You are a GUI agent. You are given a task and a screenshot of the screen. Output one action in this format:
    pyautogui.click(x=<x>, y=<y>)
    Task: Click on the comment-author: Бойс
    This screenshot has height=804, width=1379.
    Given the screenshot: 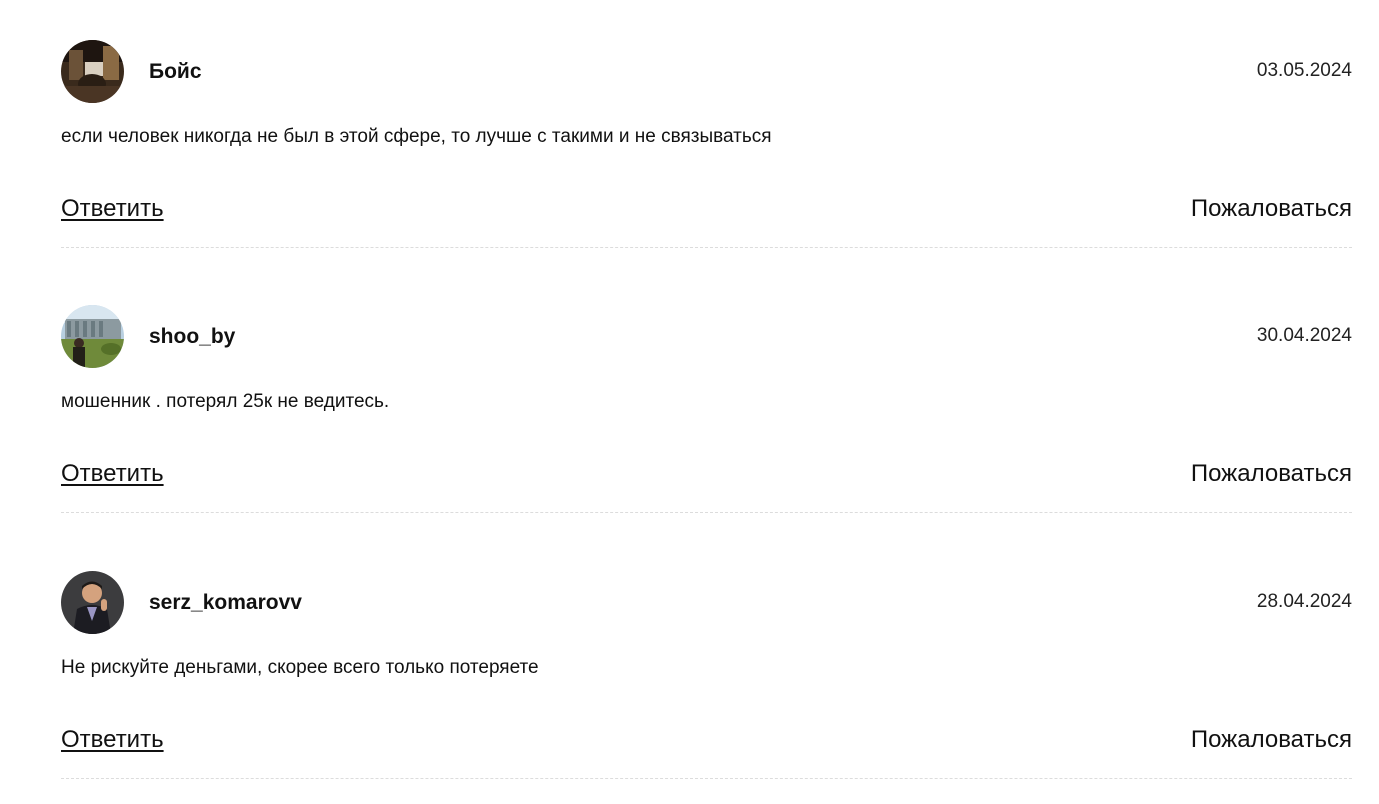 What is the action you would take?
    pyautogui.click(x=175, y=71)
    